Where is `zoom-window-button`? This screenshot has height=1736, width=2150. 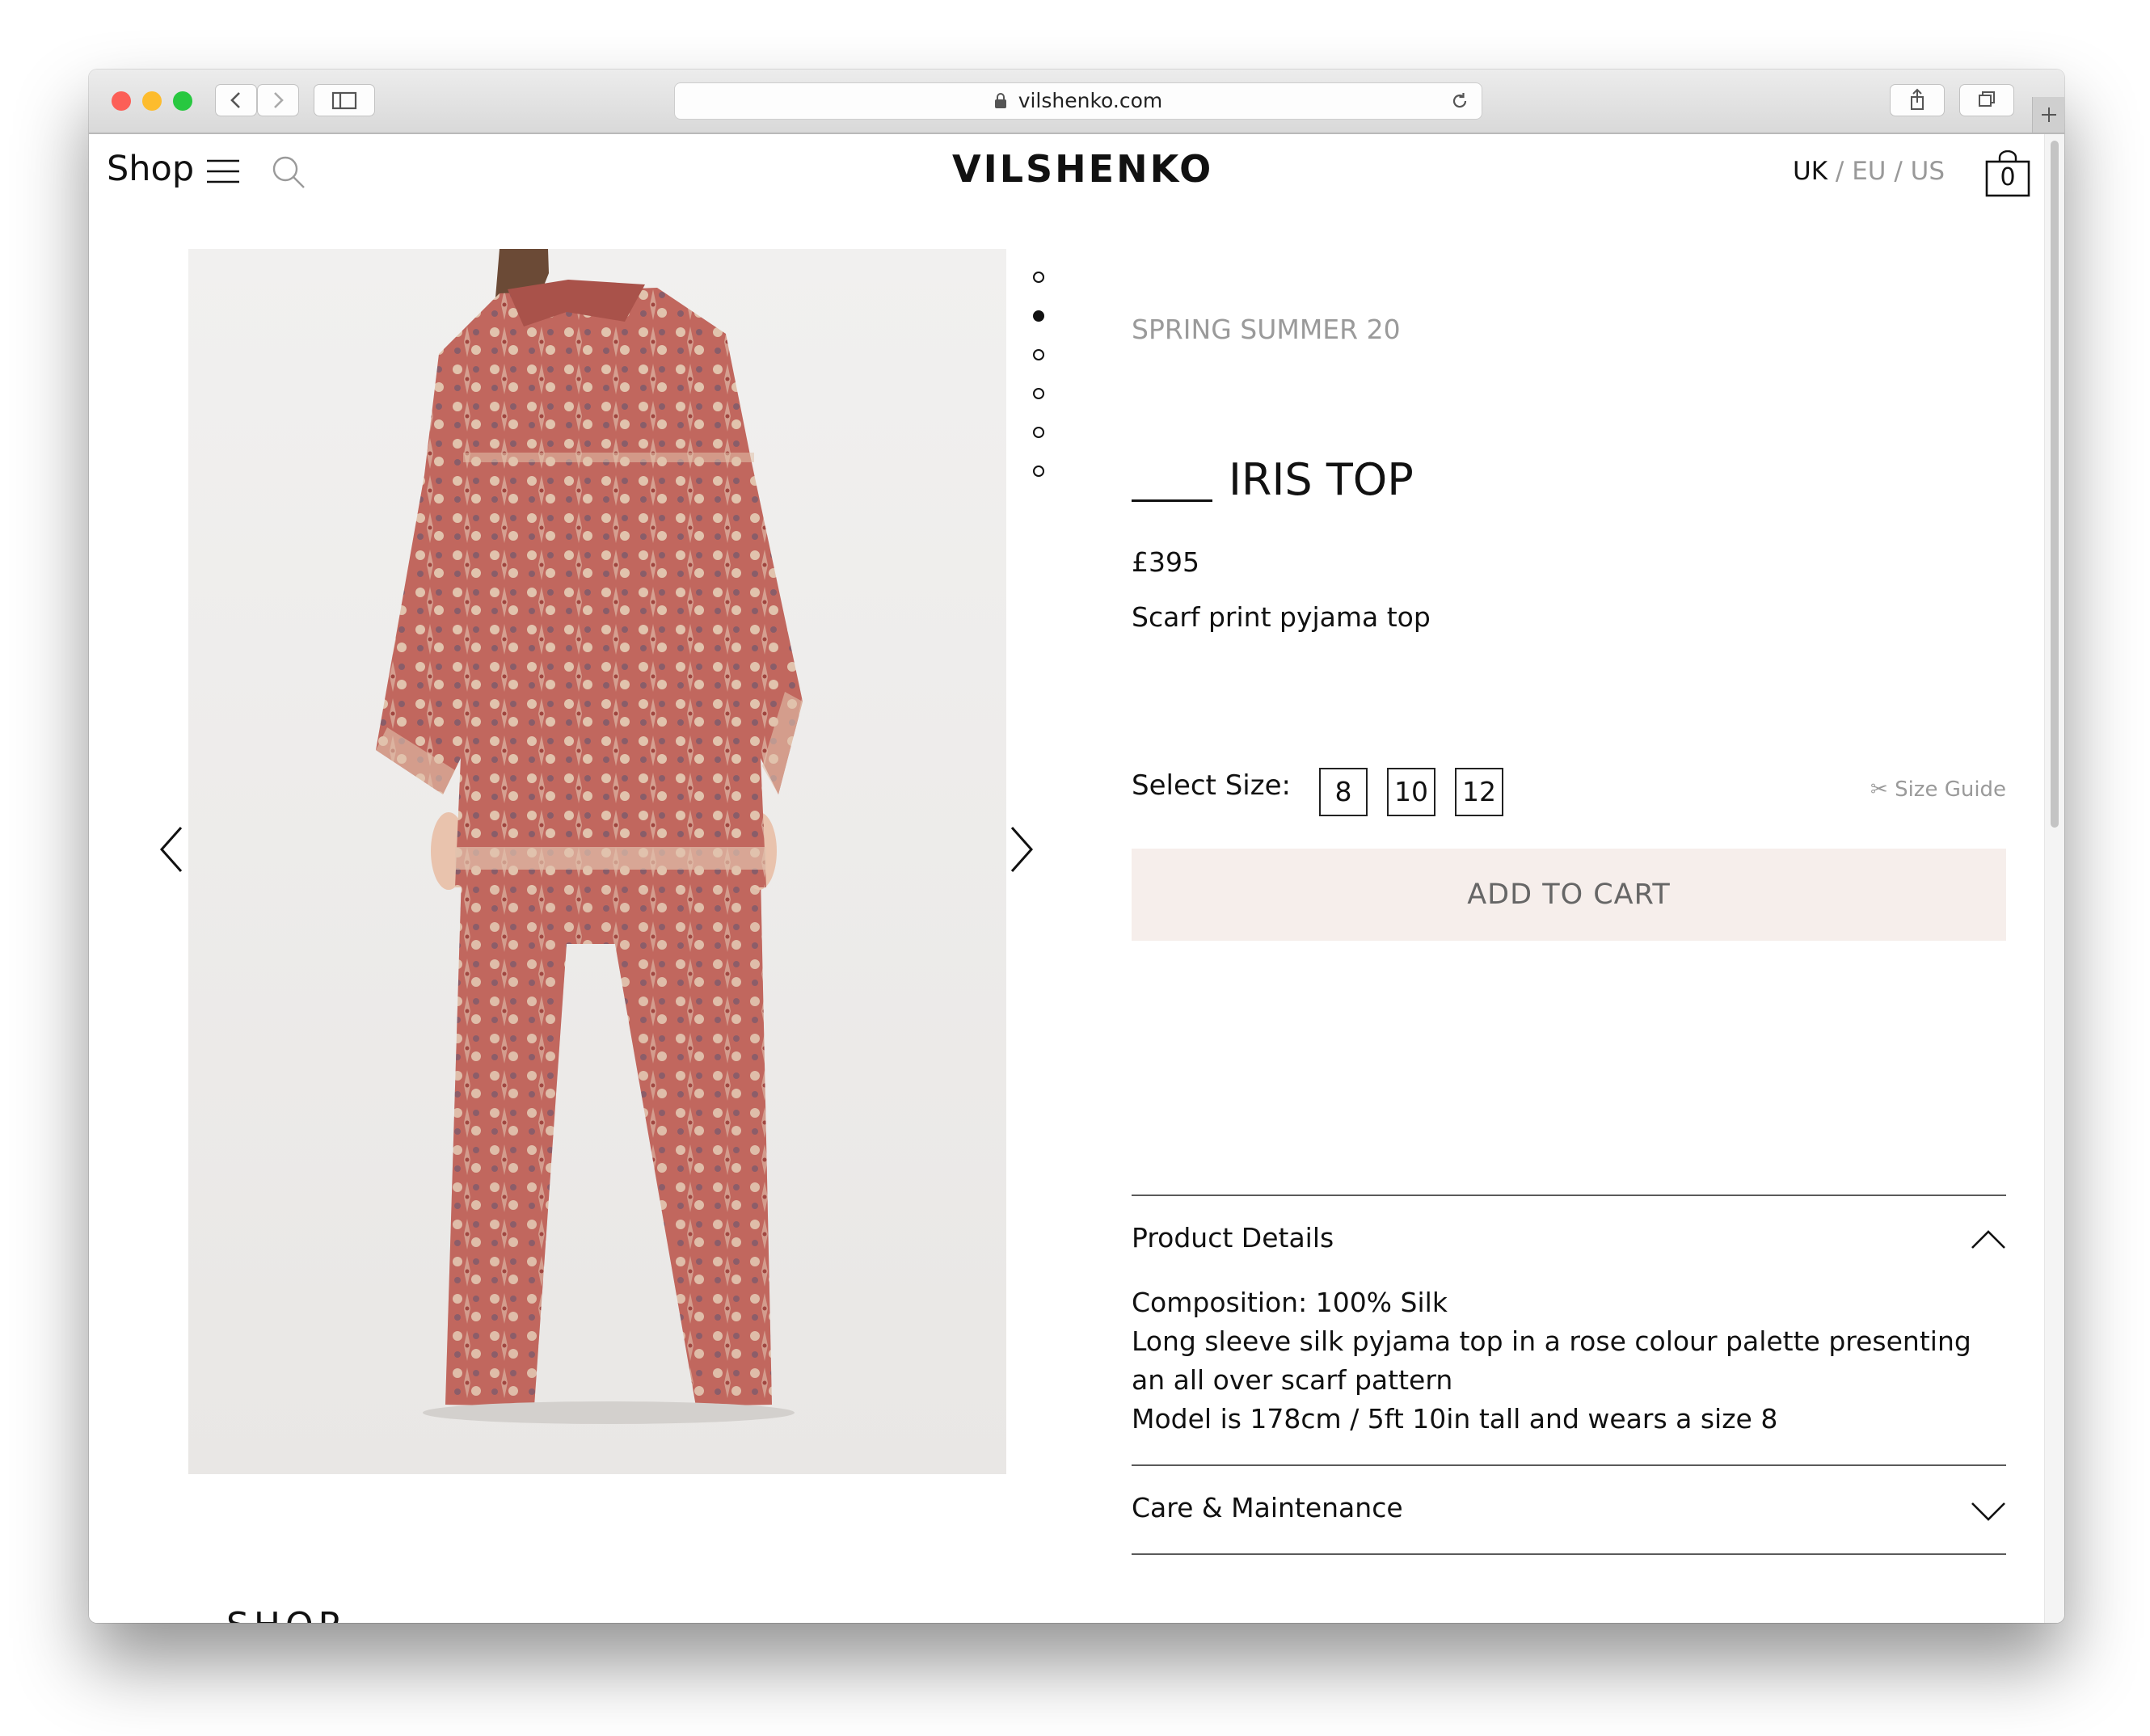
zoom-window-button is located at coordinates (183, 101).